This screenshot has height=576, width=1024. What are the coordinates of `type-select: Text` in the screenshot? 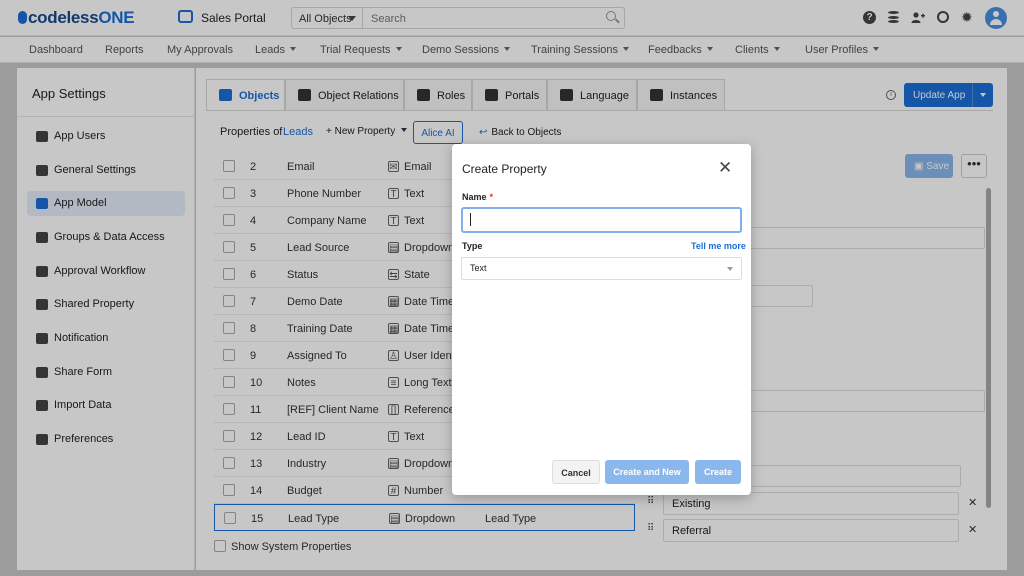 It's located at (601, 268).